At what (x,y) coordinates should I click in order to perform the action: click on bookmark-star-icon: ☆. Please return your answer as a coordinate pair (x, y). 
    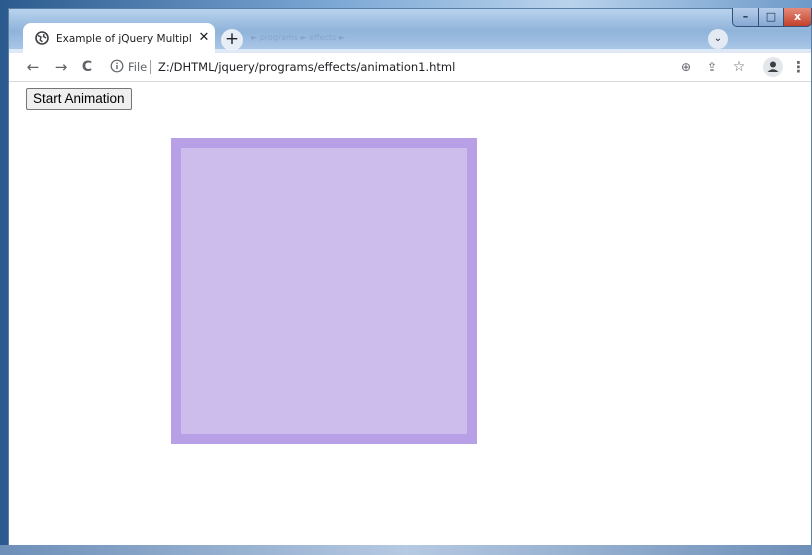
    Looking at the image, I should click on (739, 67).